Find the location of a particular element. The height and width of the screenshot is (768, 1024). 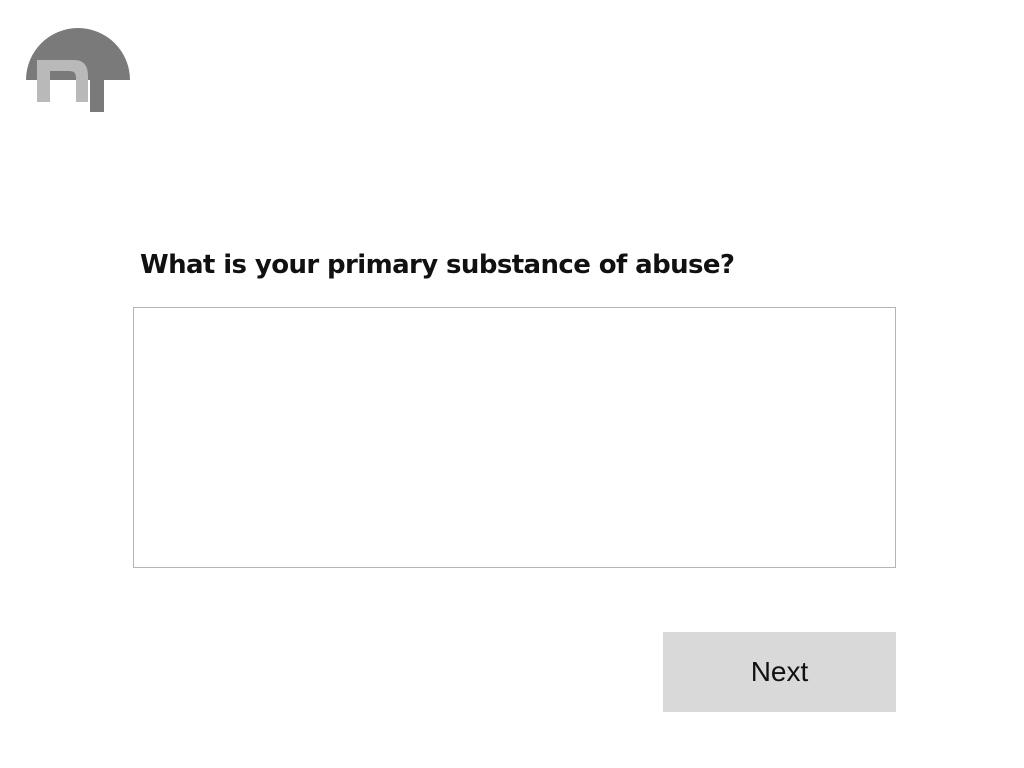

nt-logo-icon is located at coordinates (78, 71).